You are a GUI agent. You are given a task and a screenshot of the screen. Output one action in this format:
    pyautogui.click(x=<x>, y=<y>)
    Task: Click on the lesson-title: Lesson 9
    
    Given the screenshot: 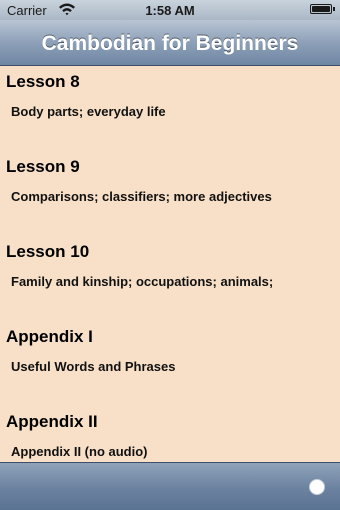 What is the action you would take?
    pyautogui.click(x=43, y=166)
    